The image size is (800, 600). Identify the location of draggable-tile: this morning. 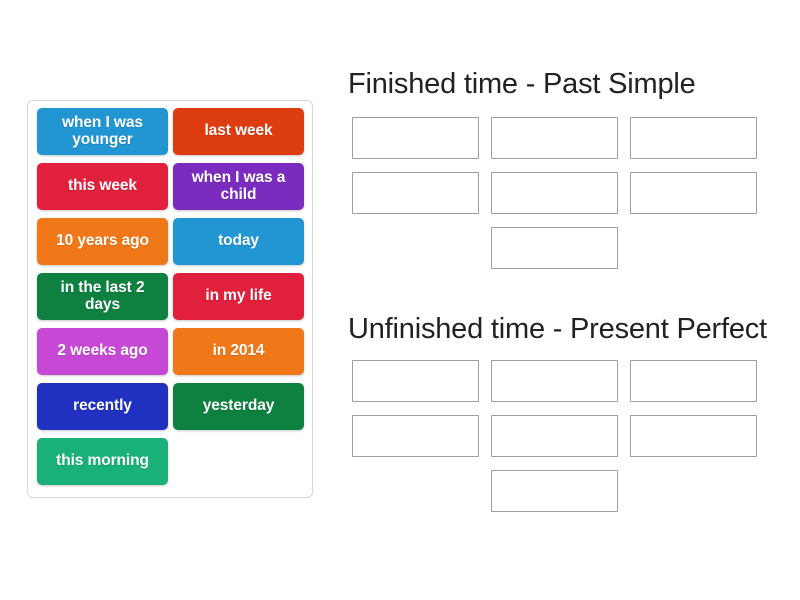
(102, 461).